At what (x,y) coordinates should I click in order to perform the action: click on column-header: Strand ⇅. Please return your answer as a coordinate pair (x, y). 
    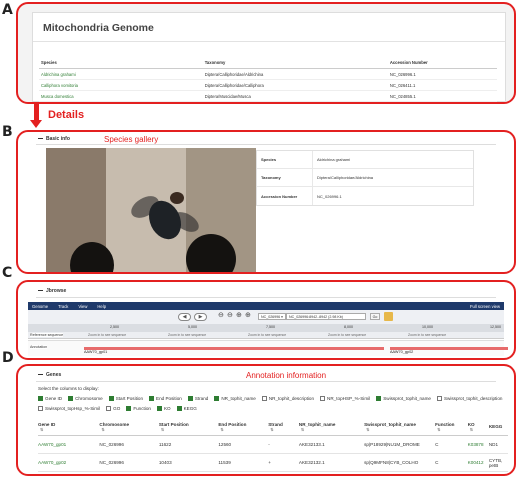
    Looking at the image, I should click on (283, 427).